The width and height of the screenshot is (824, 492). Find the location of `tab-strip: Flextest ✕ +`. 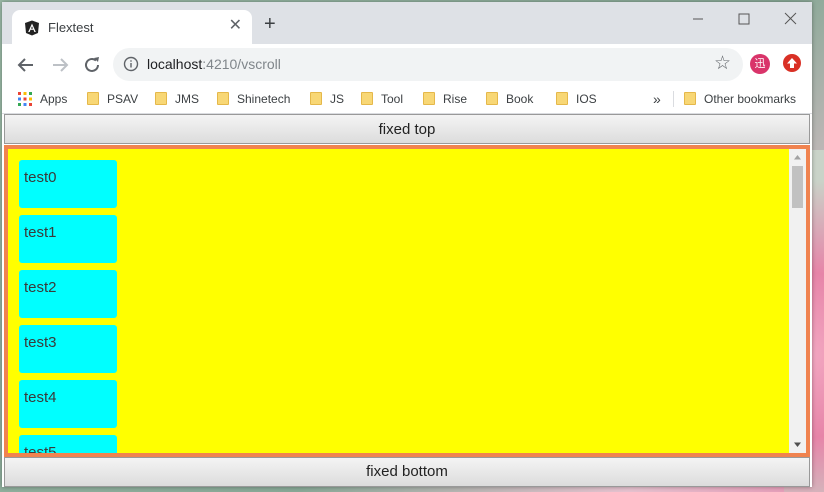

tab-strip: Flextest ✕ + is located at coordinates (407, 23).